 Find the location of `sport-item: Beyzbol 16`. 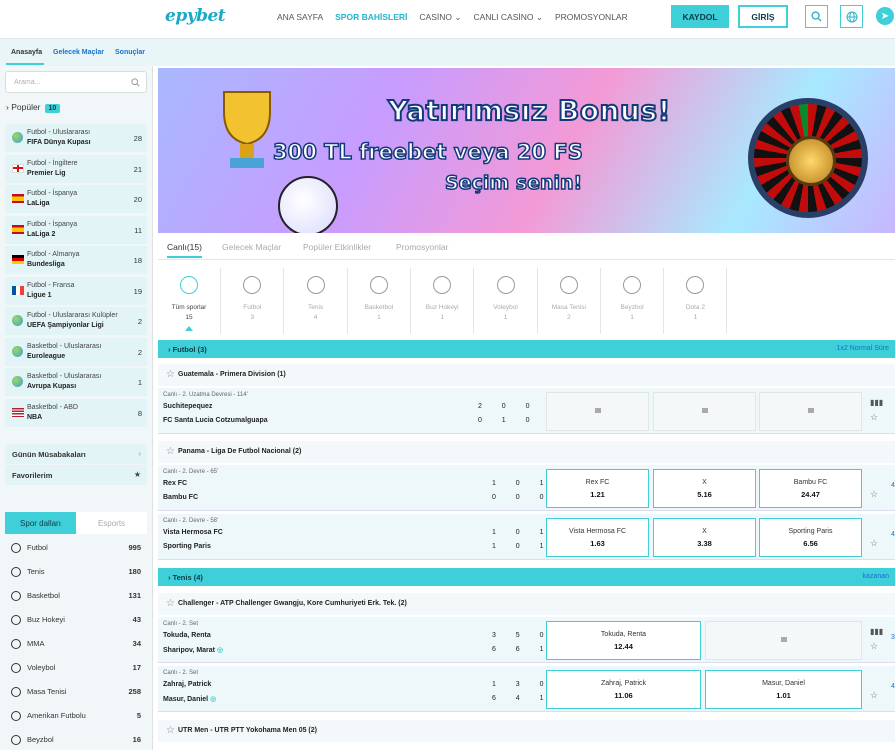

sport-item: Beyzbol 16 is located at coordinates (76, 740).